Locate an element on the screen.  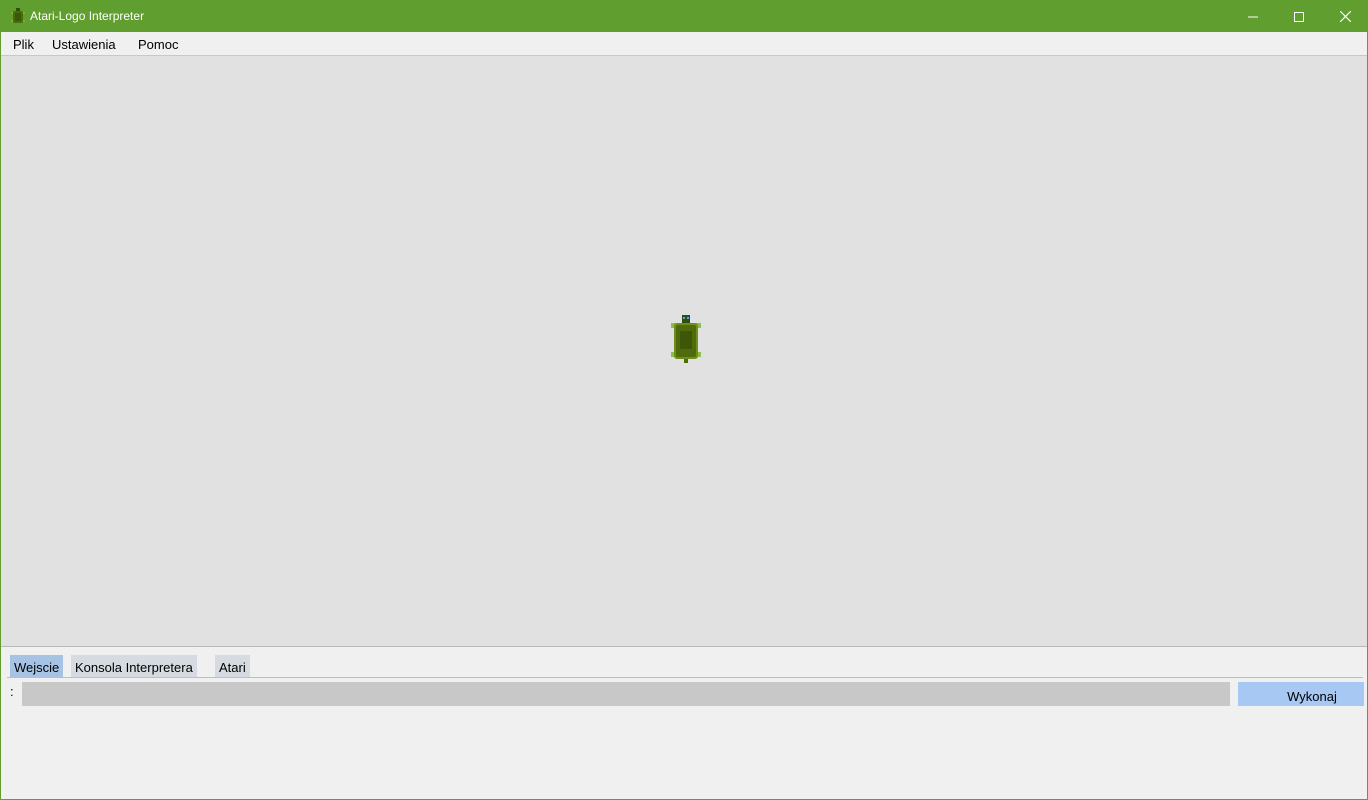
tab-atari: Atari is located at coordinates (232, 666).